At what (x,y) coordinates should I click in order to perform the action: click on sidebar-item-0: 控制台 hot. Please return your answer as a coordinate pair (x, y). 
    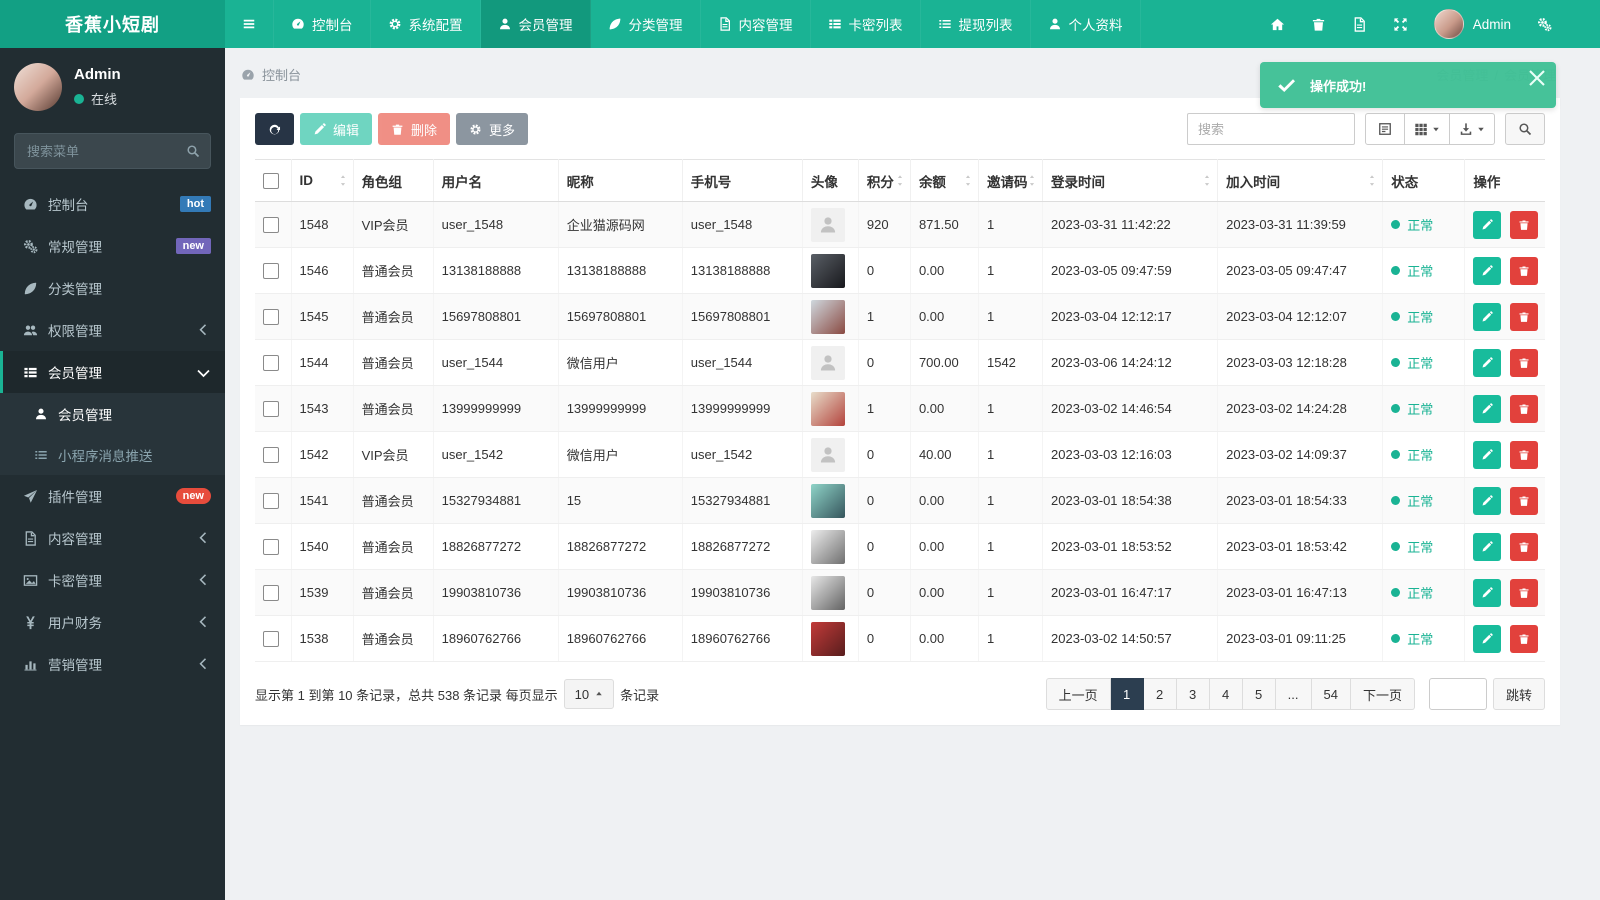
    Looking at the image, I should click on (112, 204).